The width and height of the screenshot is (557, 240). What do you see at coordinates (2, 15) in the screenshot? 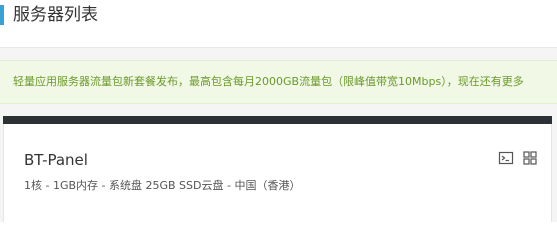
I see `title-accent-bar` at bounding box center [2, 15].